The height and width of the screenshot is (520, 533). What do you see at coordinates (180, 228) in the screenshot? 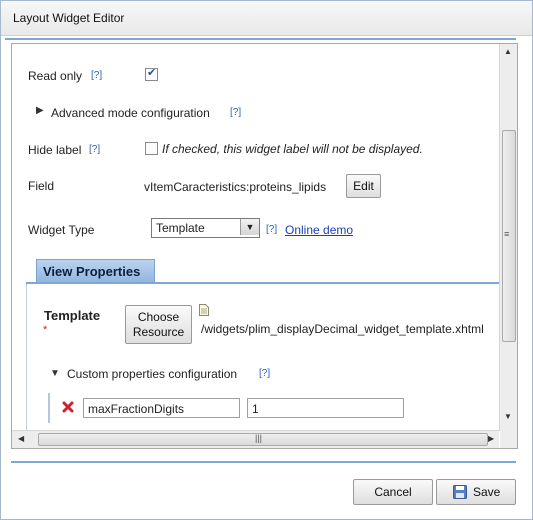
I see `widget-type-selected-value: Template` at bounding box center [180, 228].